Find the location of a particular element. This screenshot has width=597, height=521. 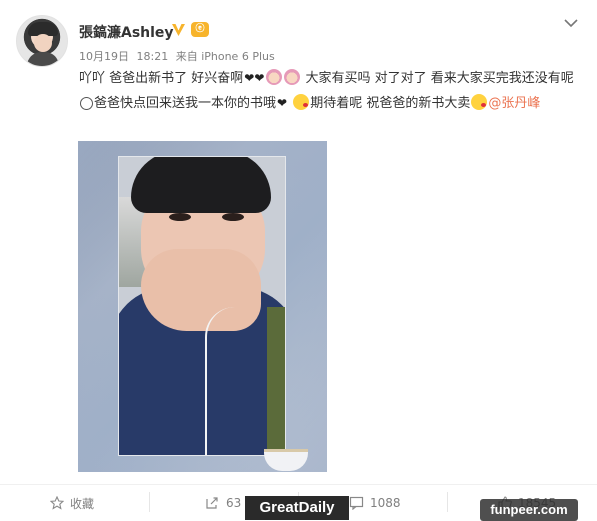

post-source: 来自 iPhone 6 Plus is located at coordinates (225, 56).